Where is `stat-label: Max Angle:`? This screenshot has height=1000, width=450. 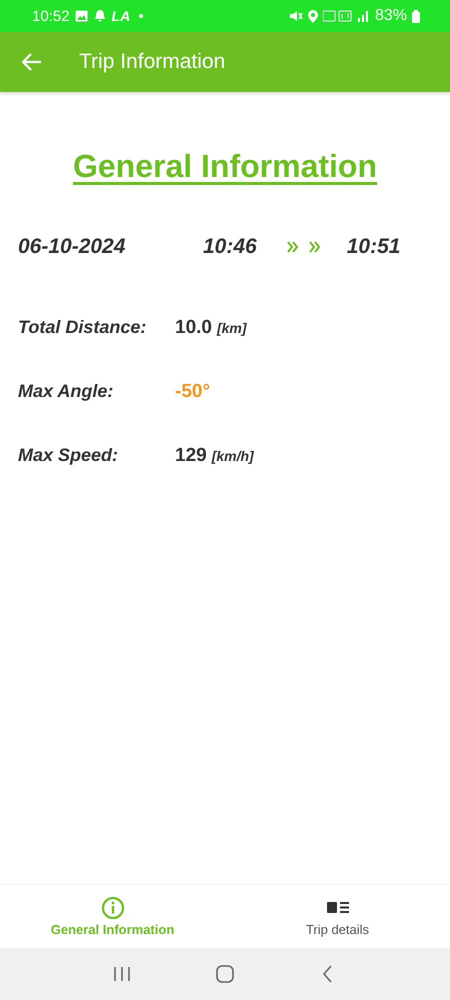 stat-label: Max Angle: is located at coordinates (66, 391).